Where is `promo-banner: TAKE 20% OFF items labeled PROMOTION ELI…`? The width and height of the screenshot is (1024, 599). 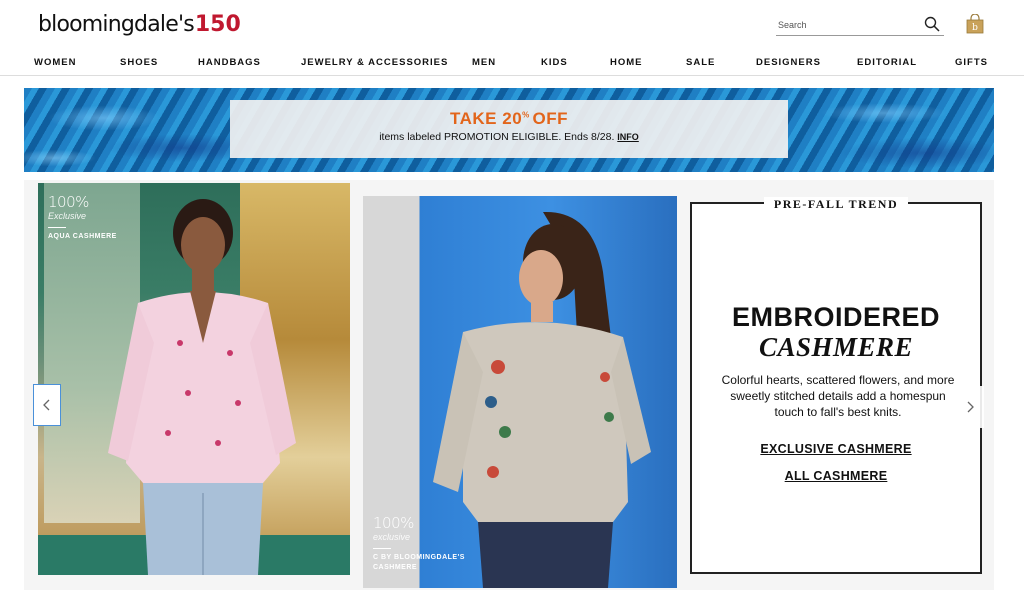 promo-banner: TAKE 20% OFF items labeled PROMOTION ELI… is located at coordinates (509, 130).